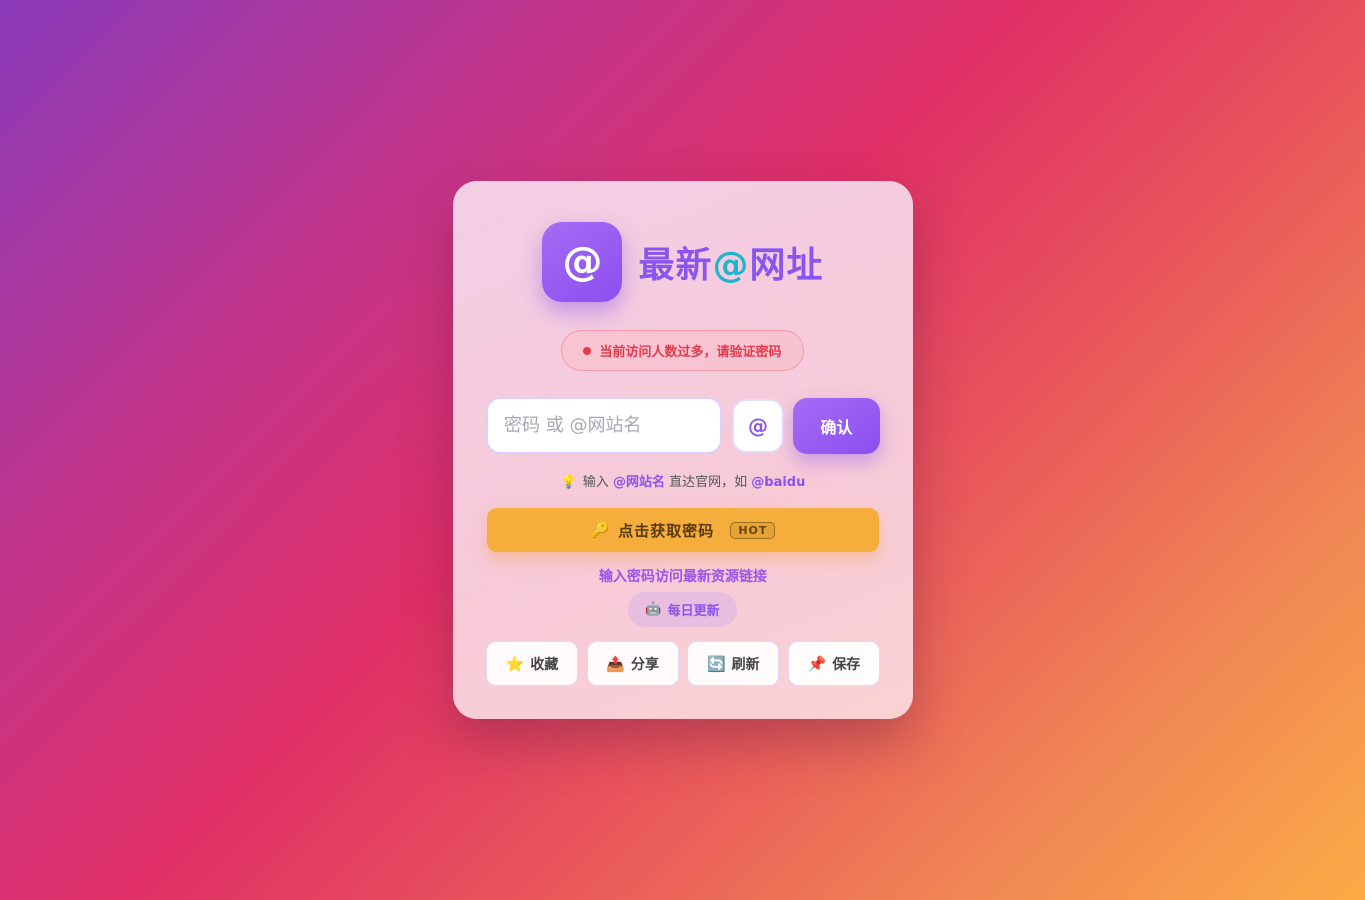  I want to click on hot-badge: HOT, so click(753, 530).